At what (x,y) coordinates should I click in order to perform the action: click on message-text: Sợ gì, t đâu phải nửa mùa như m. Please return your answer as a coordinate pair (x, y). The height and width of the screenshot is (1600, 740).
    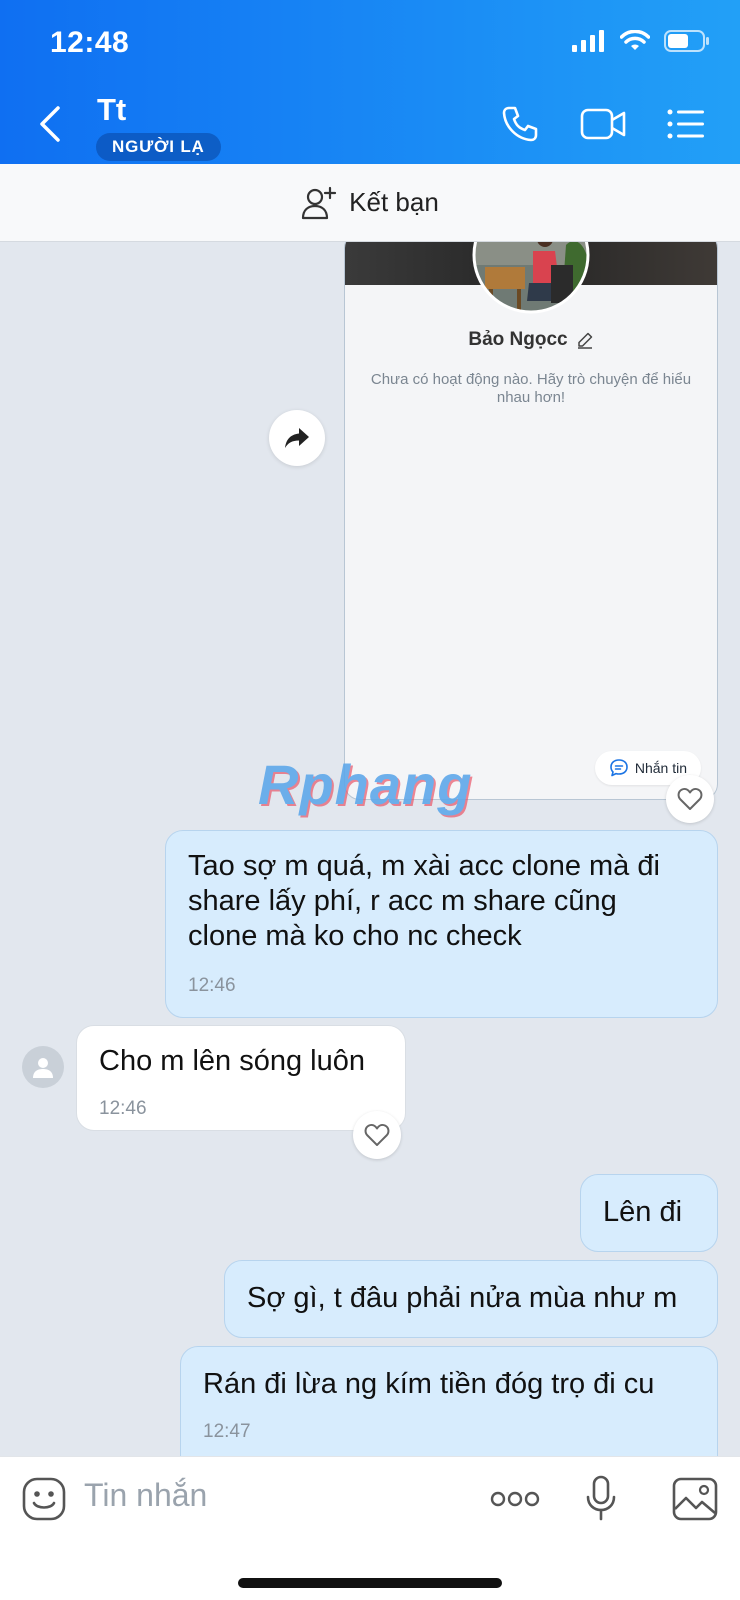
    Looking at the image, I should click on (462, 1298).